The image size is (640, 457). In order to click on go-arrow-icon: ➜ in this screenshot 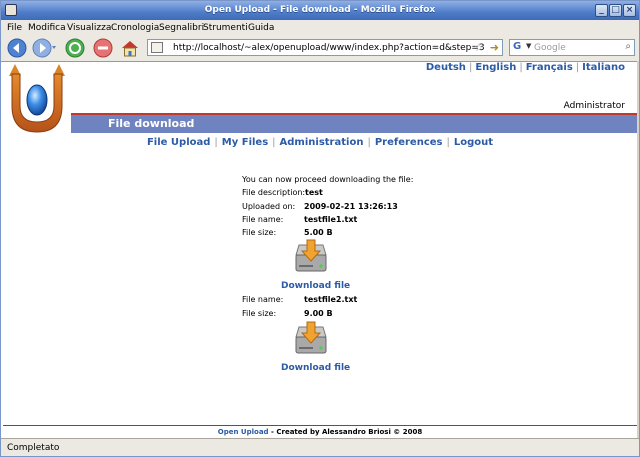, I will do `click(494, 47)`.